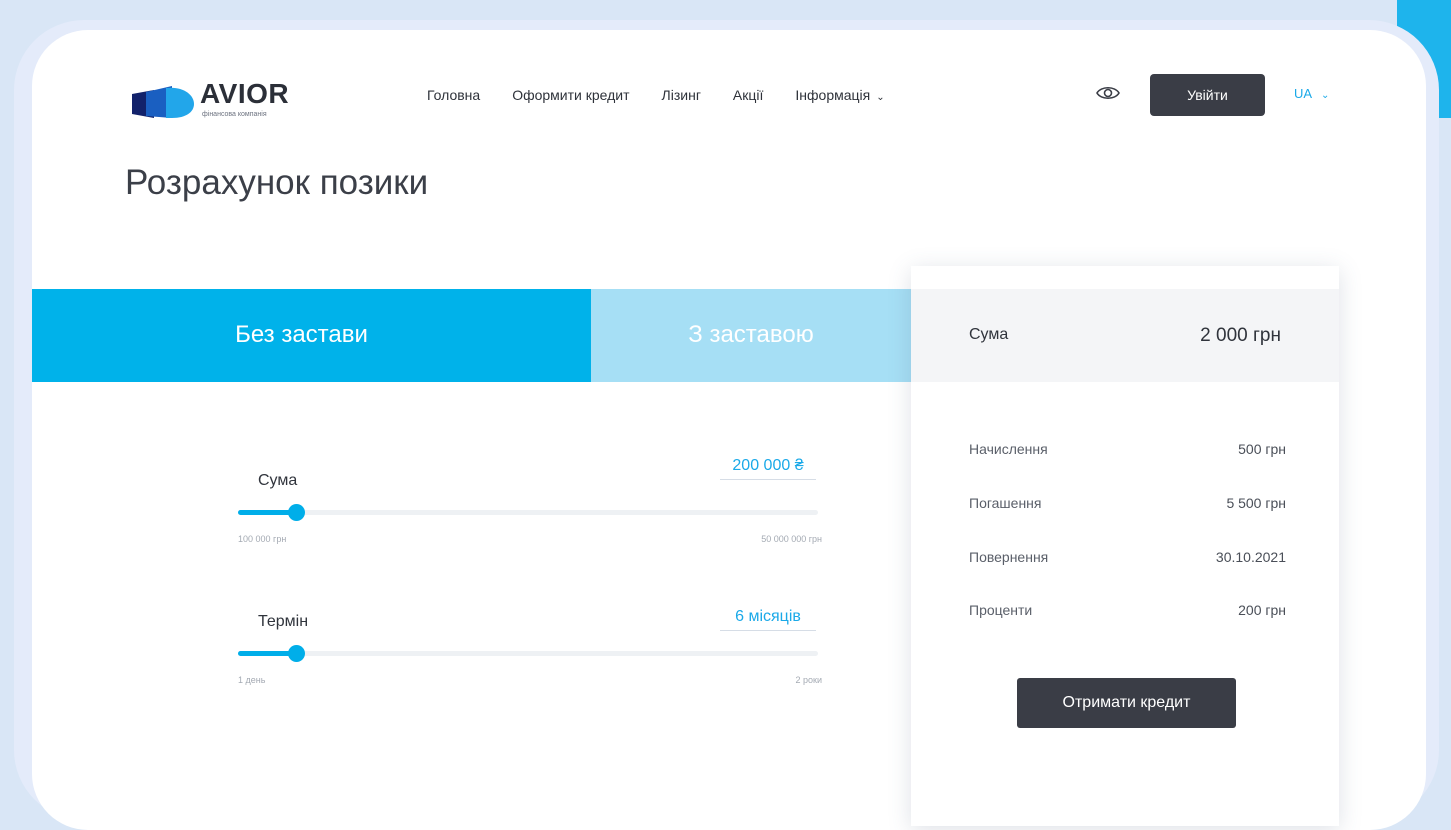 Image resolution: width=1451 pixels, height=830 pixels. Describe the element at coordinates (1001, 610) in the screenshot. I see `summary-row-label: Проценти` at that location.